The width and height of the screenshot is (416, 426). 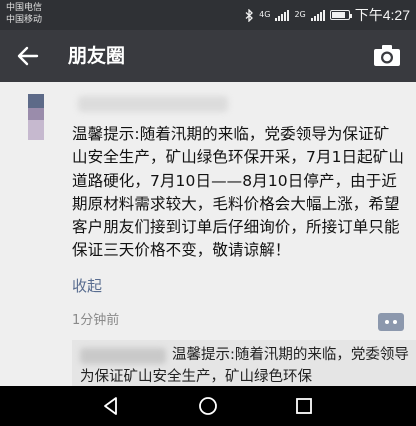 I want to click on battery-icon, so click(x=340, y=15).